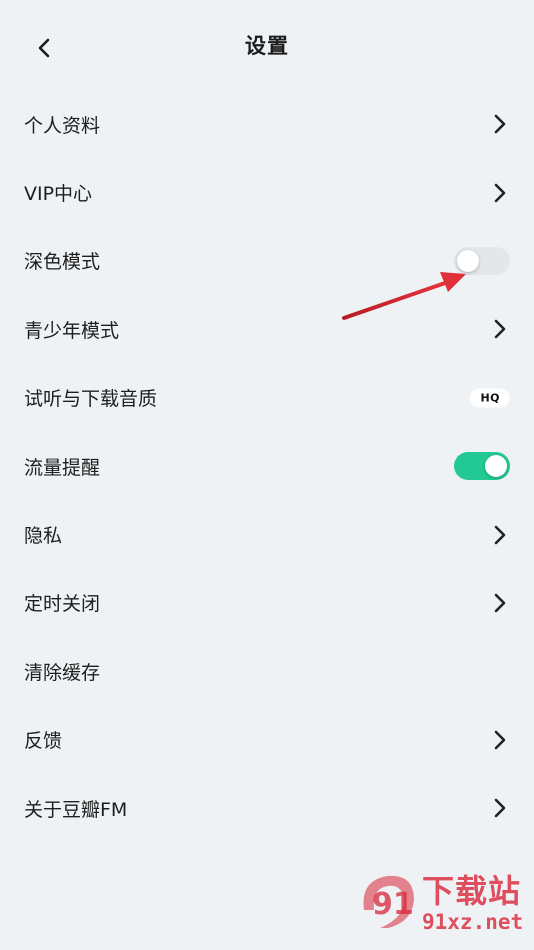  What do you see at coordinates (91, 399) in the screenshot?
I see `settings-item-label: 试听与下载音质` at bounding box center [91, 399].